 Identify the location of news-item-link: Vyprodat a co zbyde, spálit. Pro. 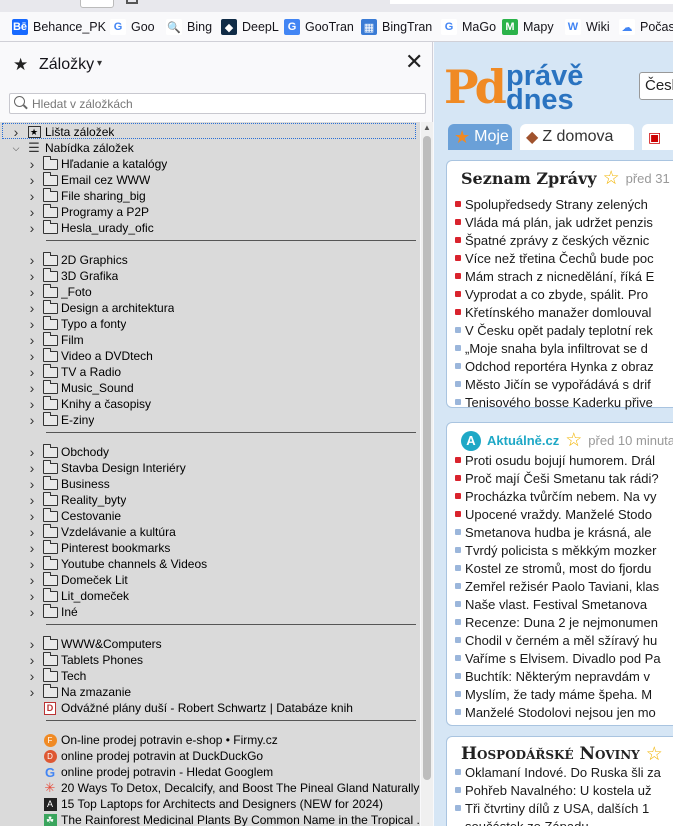
(551, 294).